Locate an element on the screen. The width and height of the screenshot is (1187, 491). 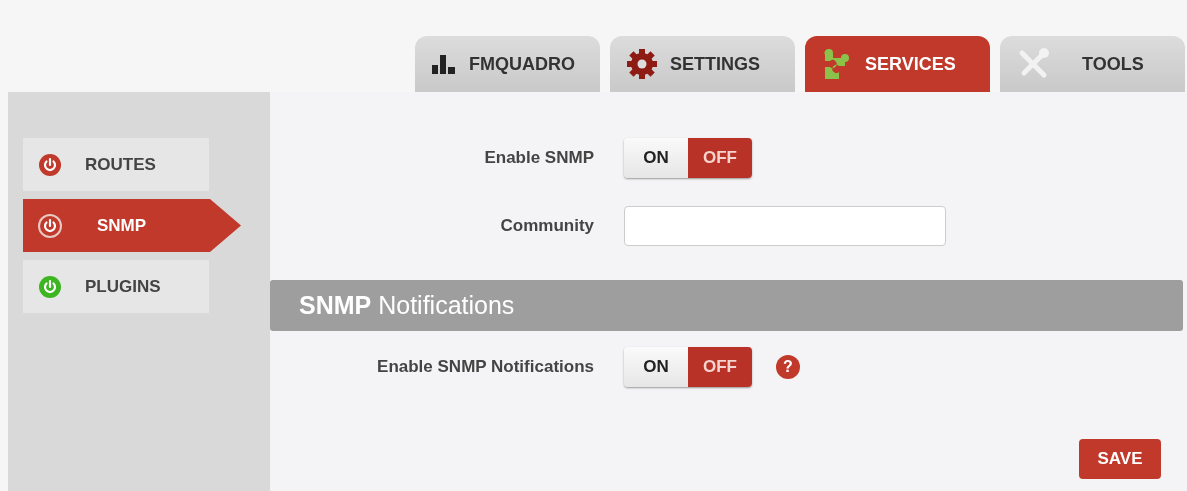
nav-tab: FMQUADRO is located at coordinates (507, 64).